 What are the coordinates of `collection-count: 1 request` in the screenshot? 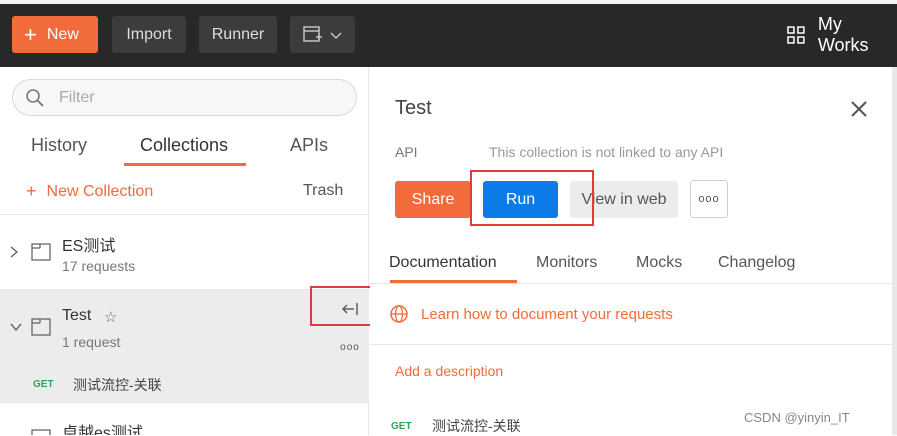 It's located at (91, 342).